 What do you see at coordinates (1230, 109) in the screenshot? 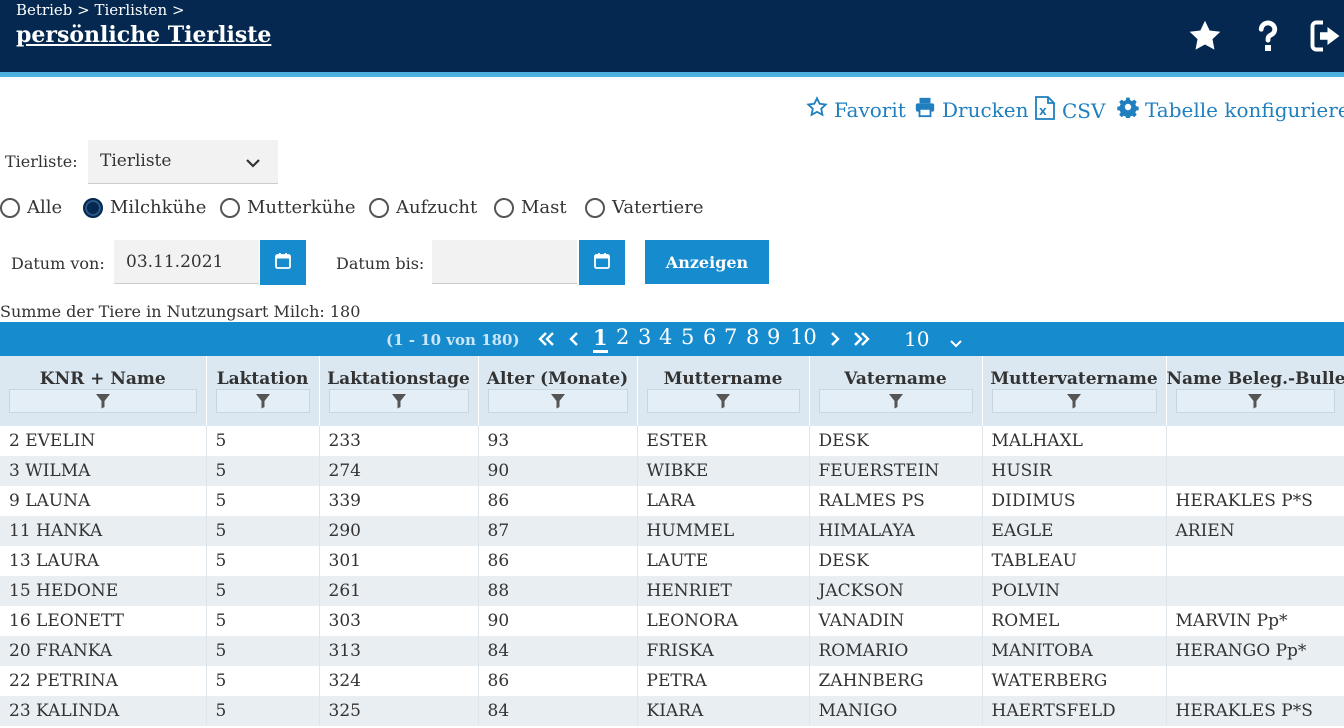
I see `configure-table-action: Tabelle konfigurieren` at bounding box center [1230, 109].